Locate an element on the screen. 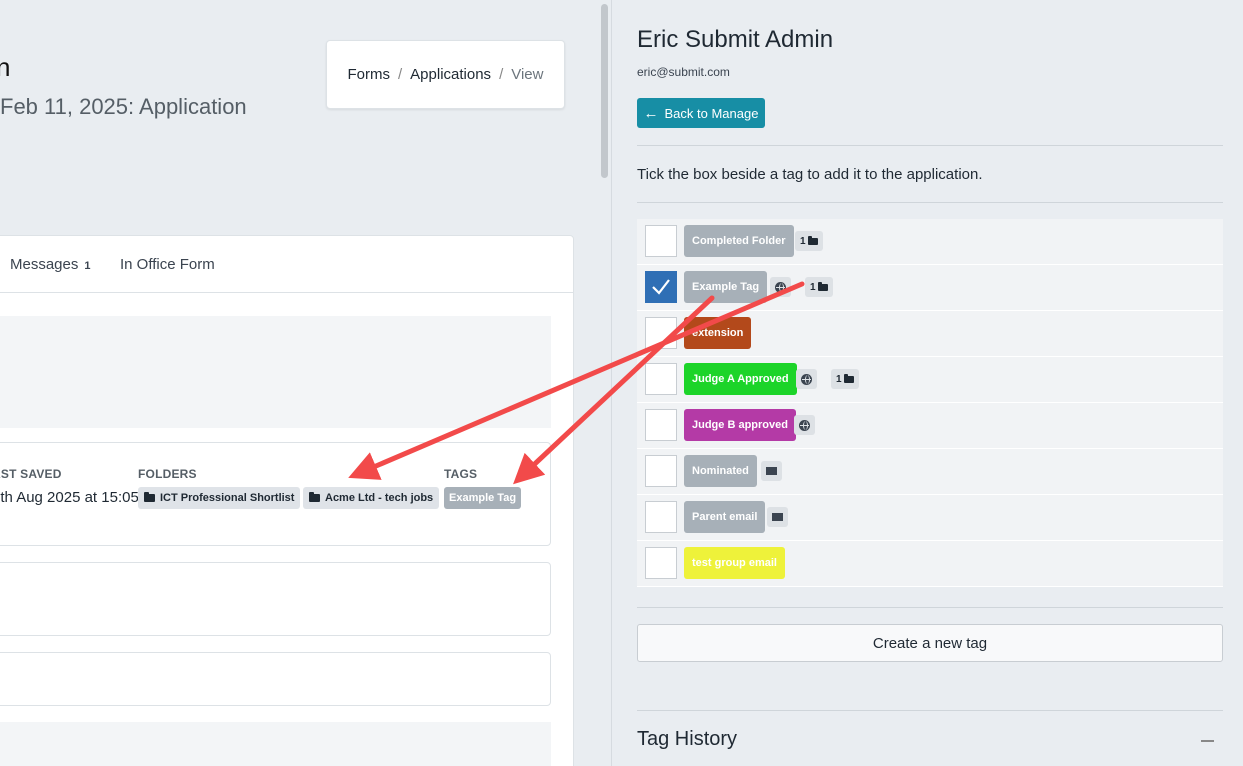 Image resolution: width=1243 pixels, height=766 pixels. tag-row: extension is located at coordinates (930, 334).